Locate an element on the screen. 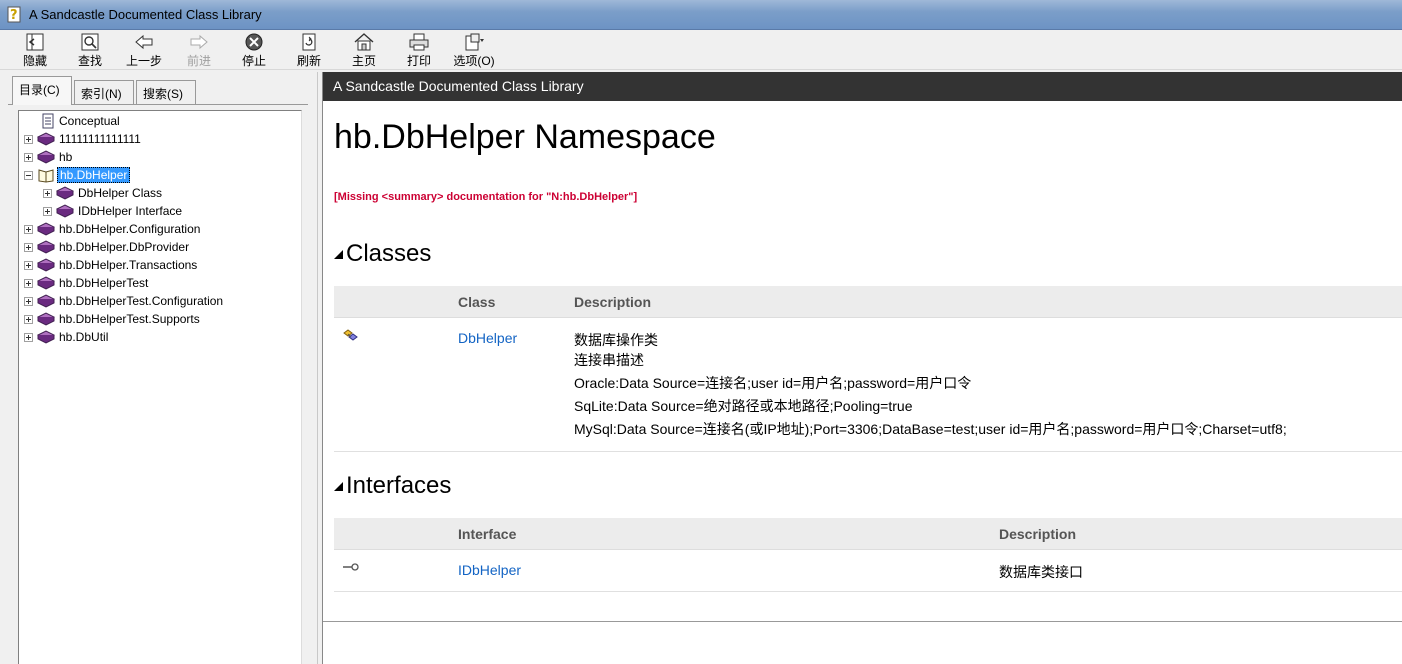 This screenshot has width=1402, height=664. public-class-icon is located at coordinates (350, 335).